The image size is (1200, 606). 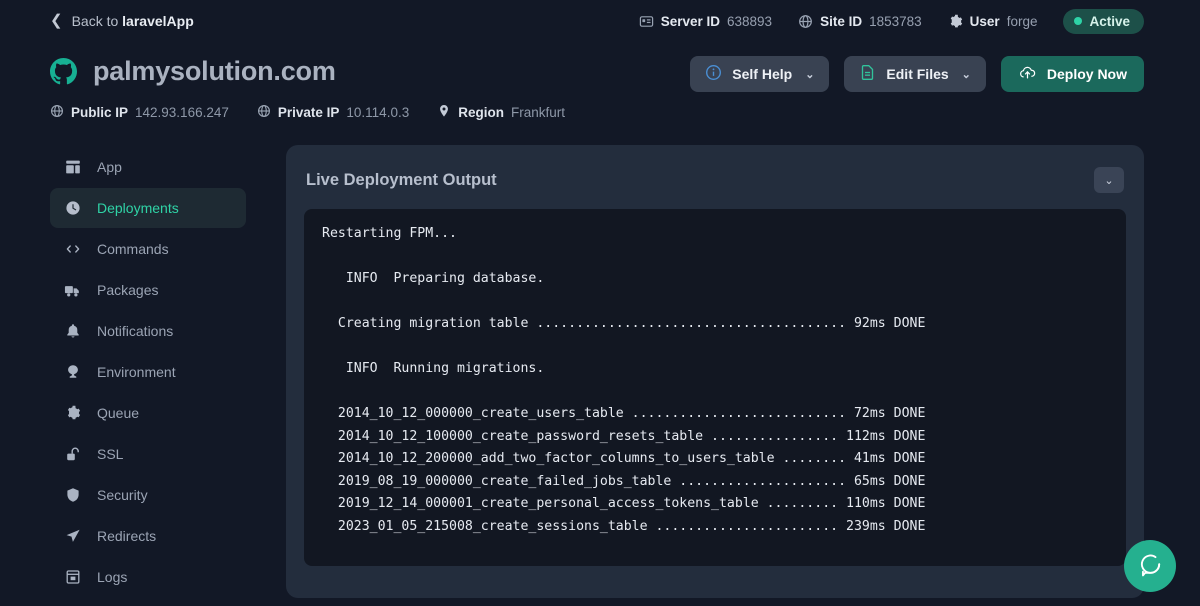 What do you see at coordinates (867, 74) in the screenshot?
I see `file-icon` at bounding box center [867, 74].